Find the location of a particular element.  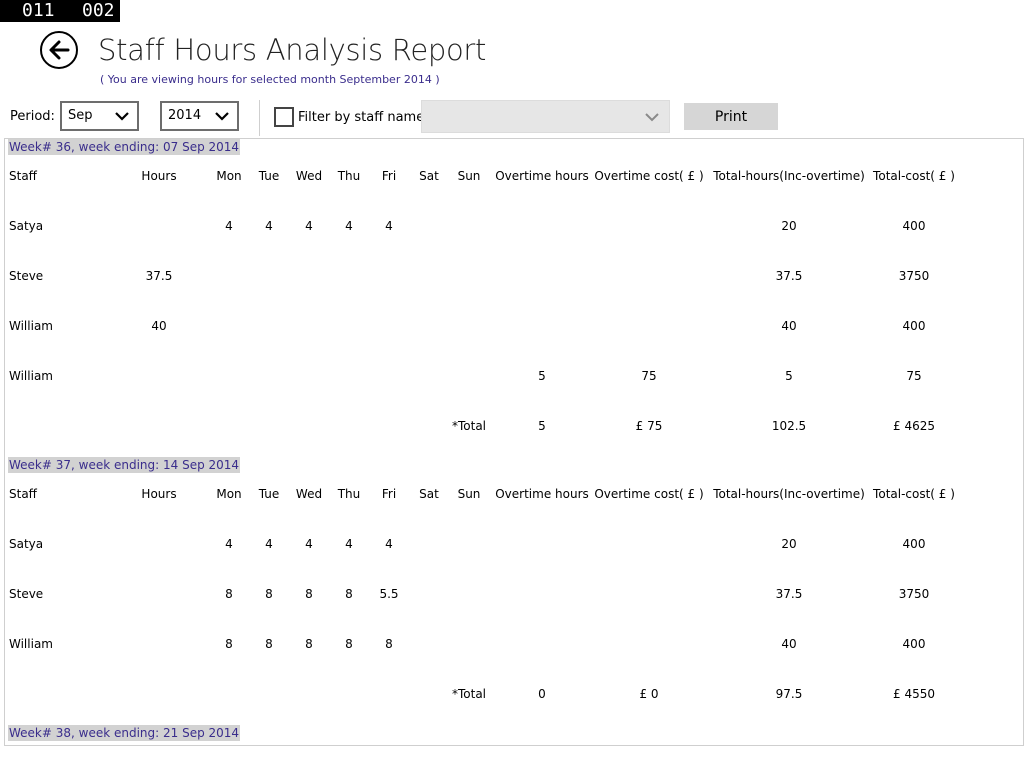

back-button is located at coordinates (59, 50).